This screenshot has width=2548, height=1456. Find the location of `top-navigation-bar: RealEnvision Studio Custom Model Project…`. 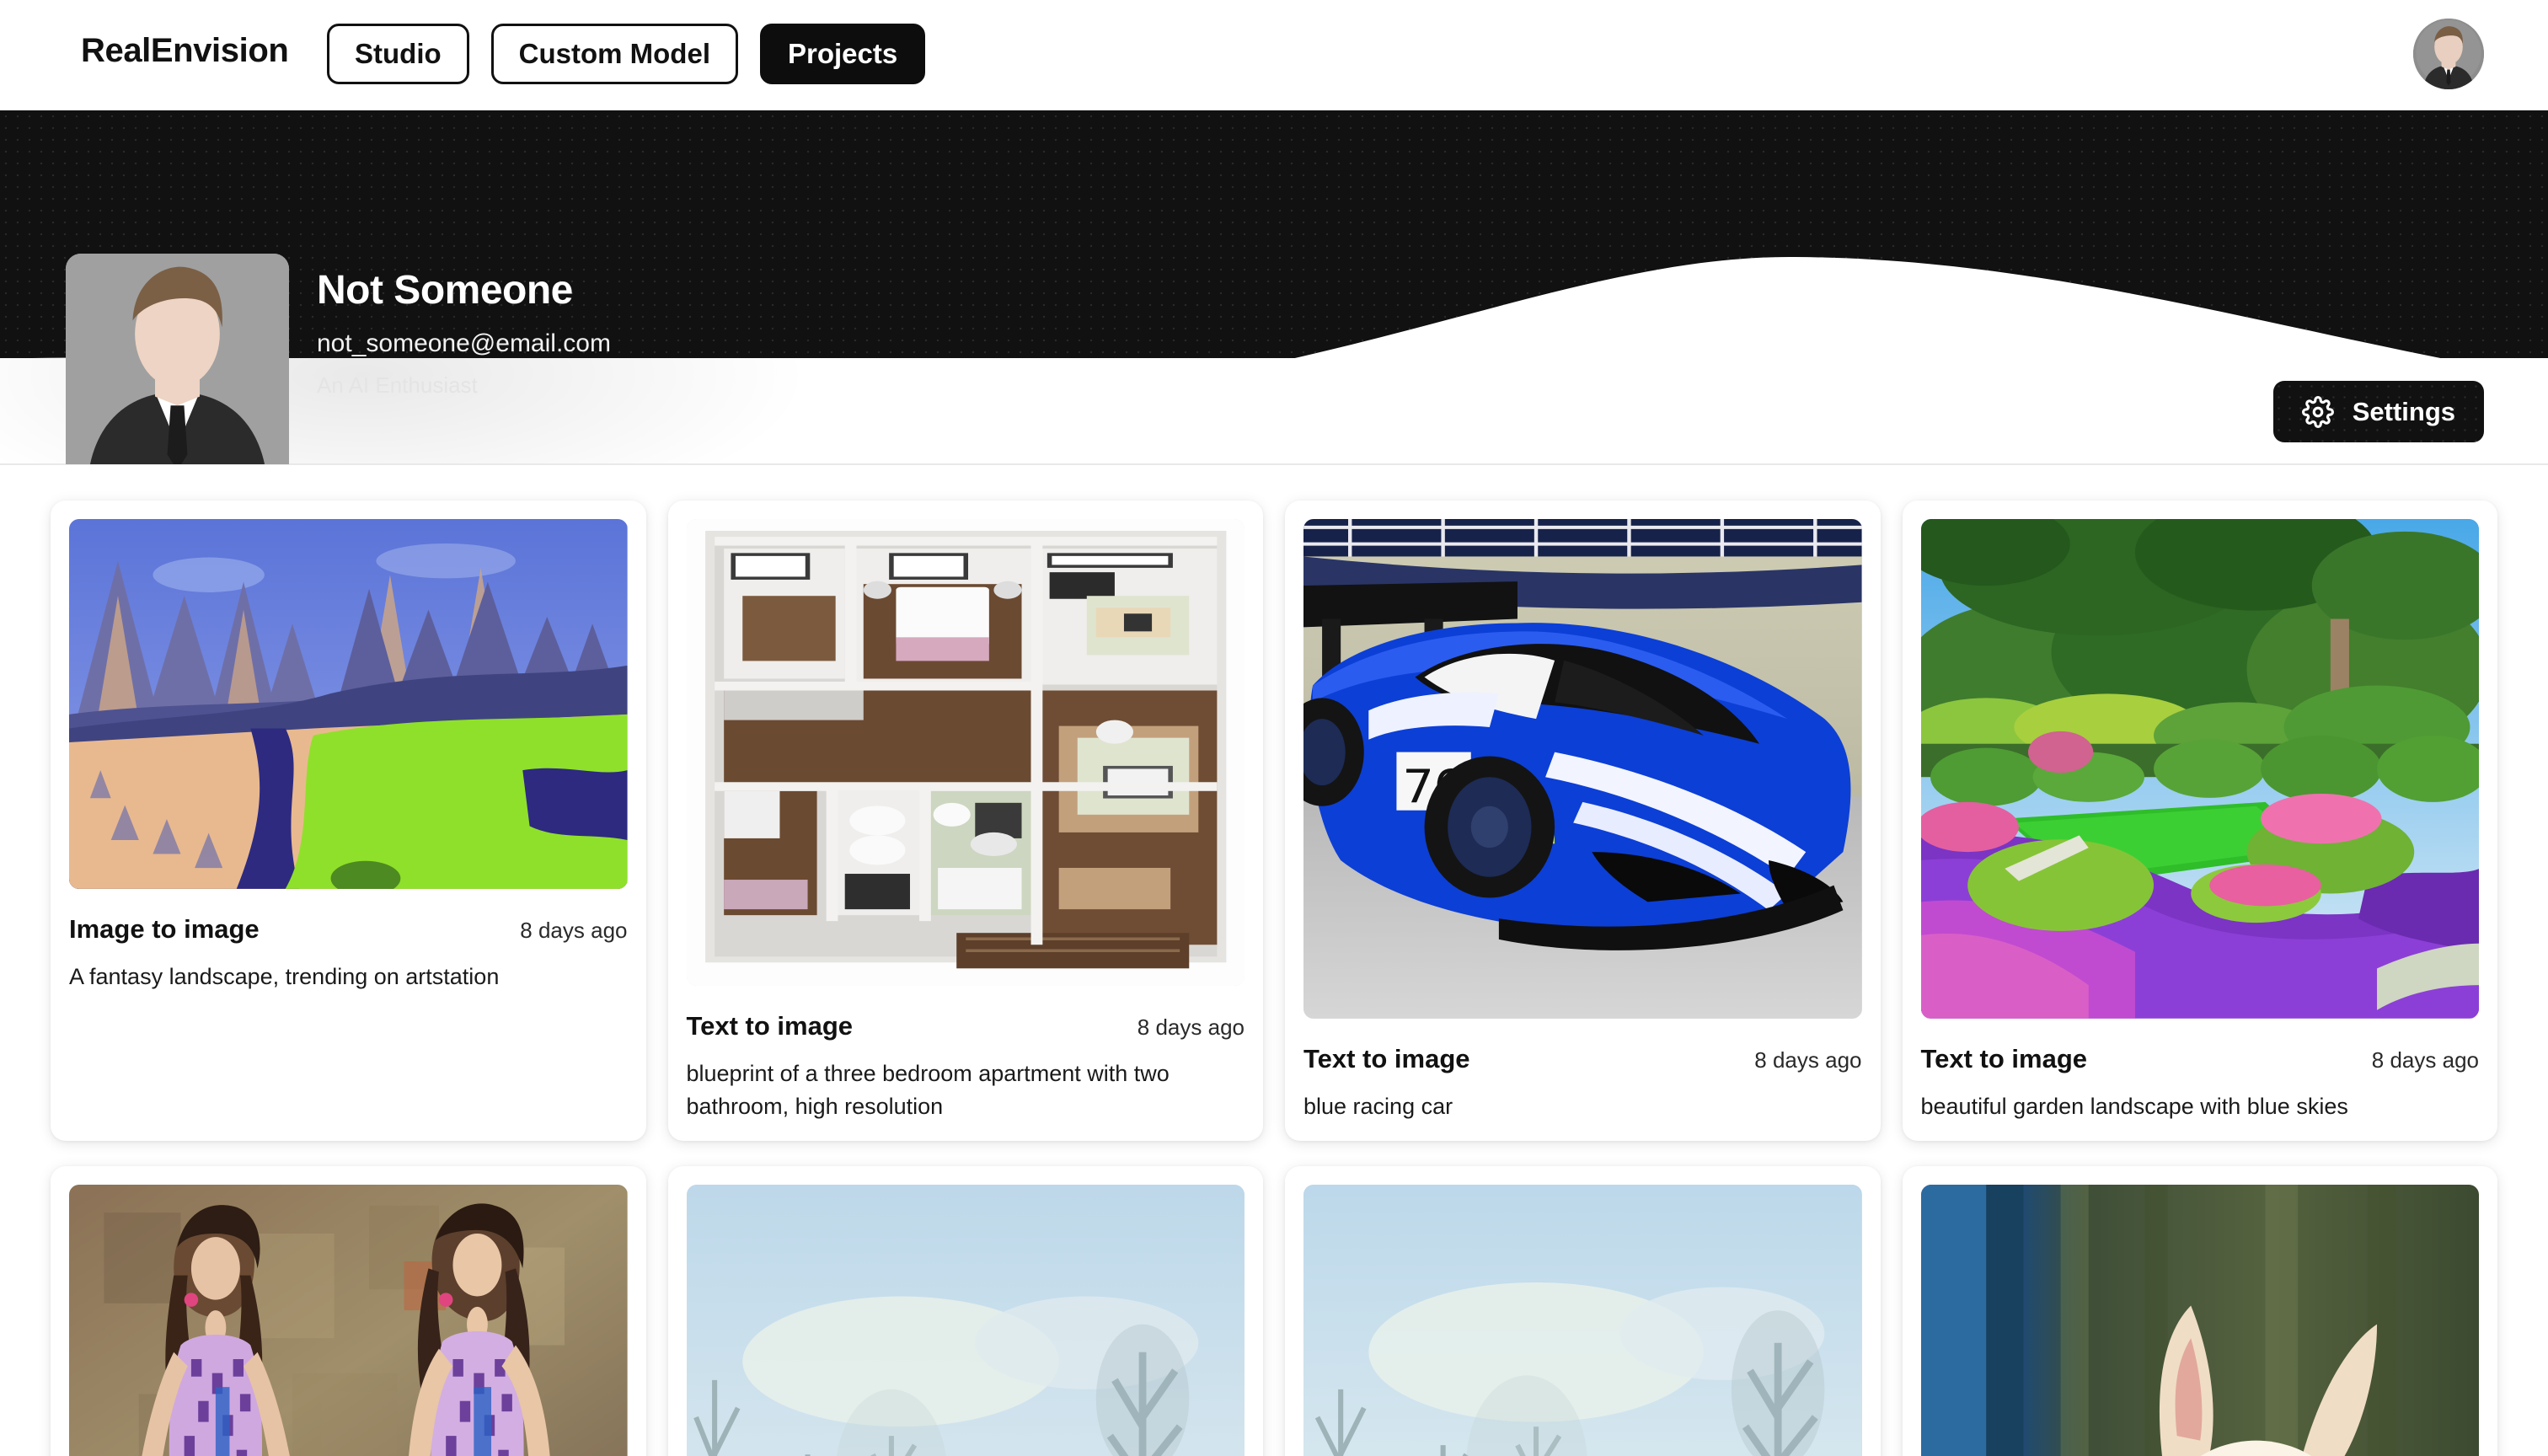

top-navigation-bar: RealEnvision Studio Custom Model Project… is located at coordinates (1274, 55).